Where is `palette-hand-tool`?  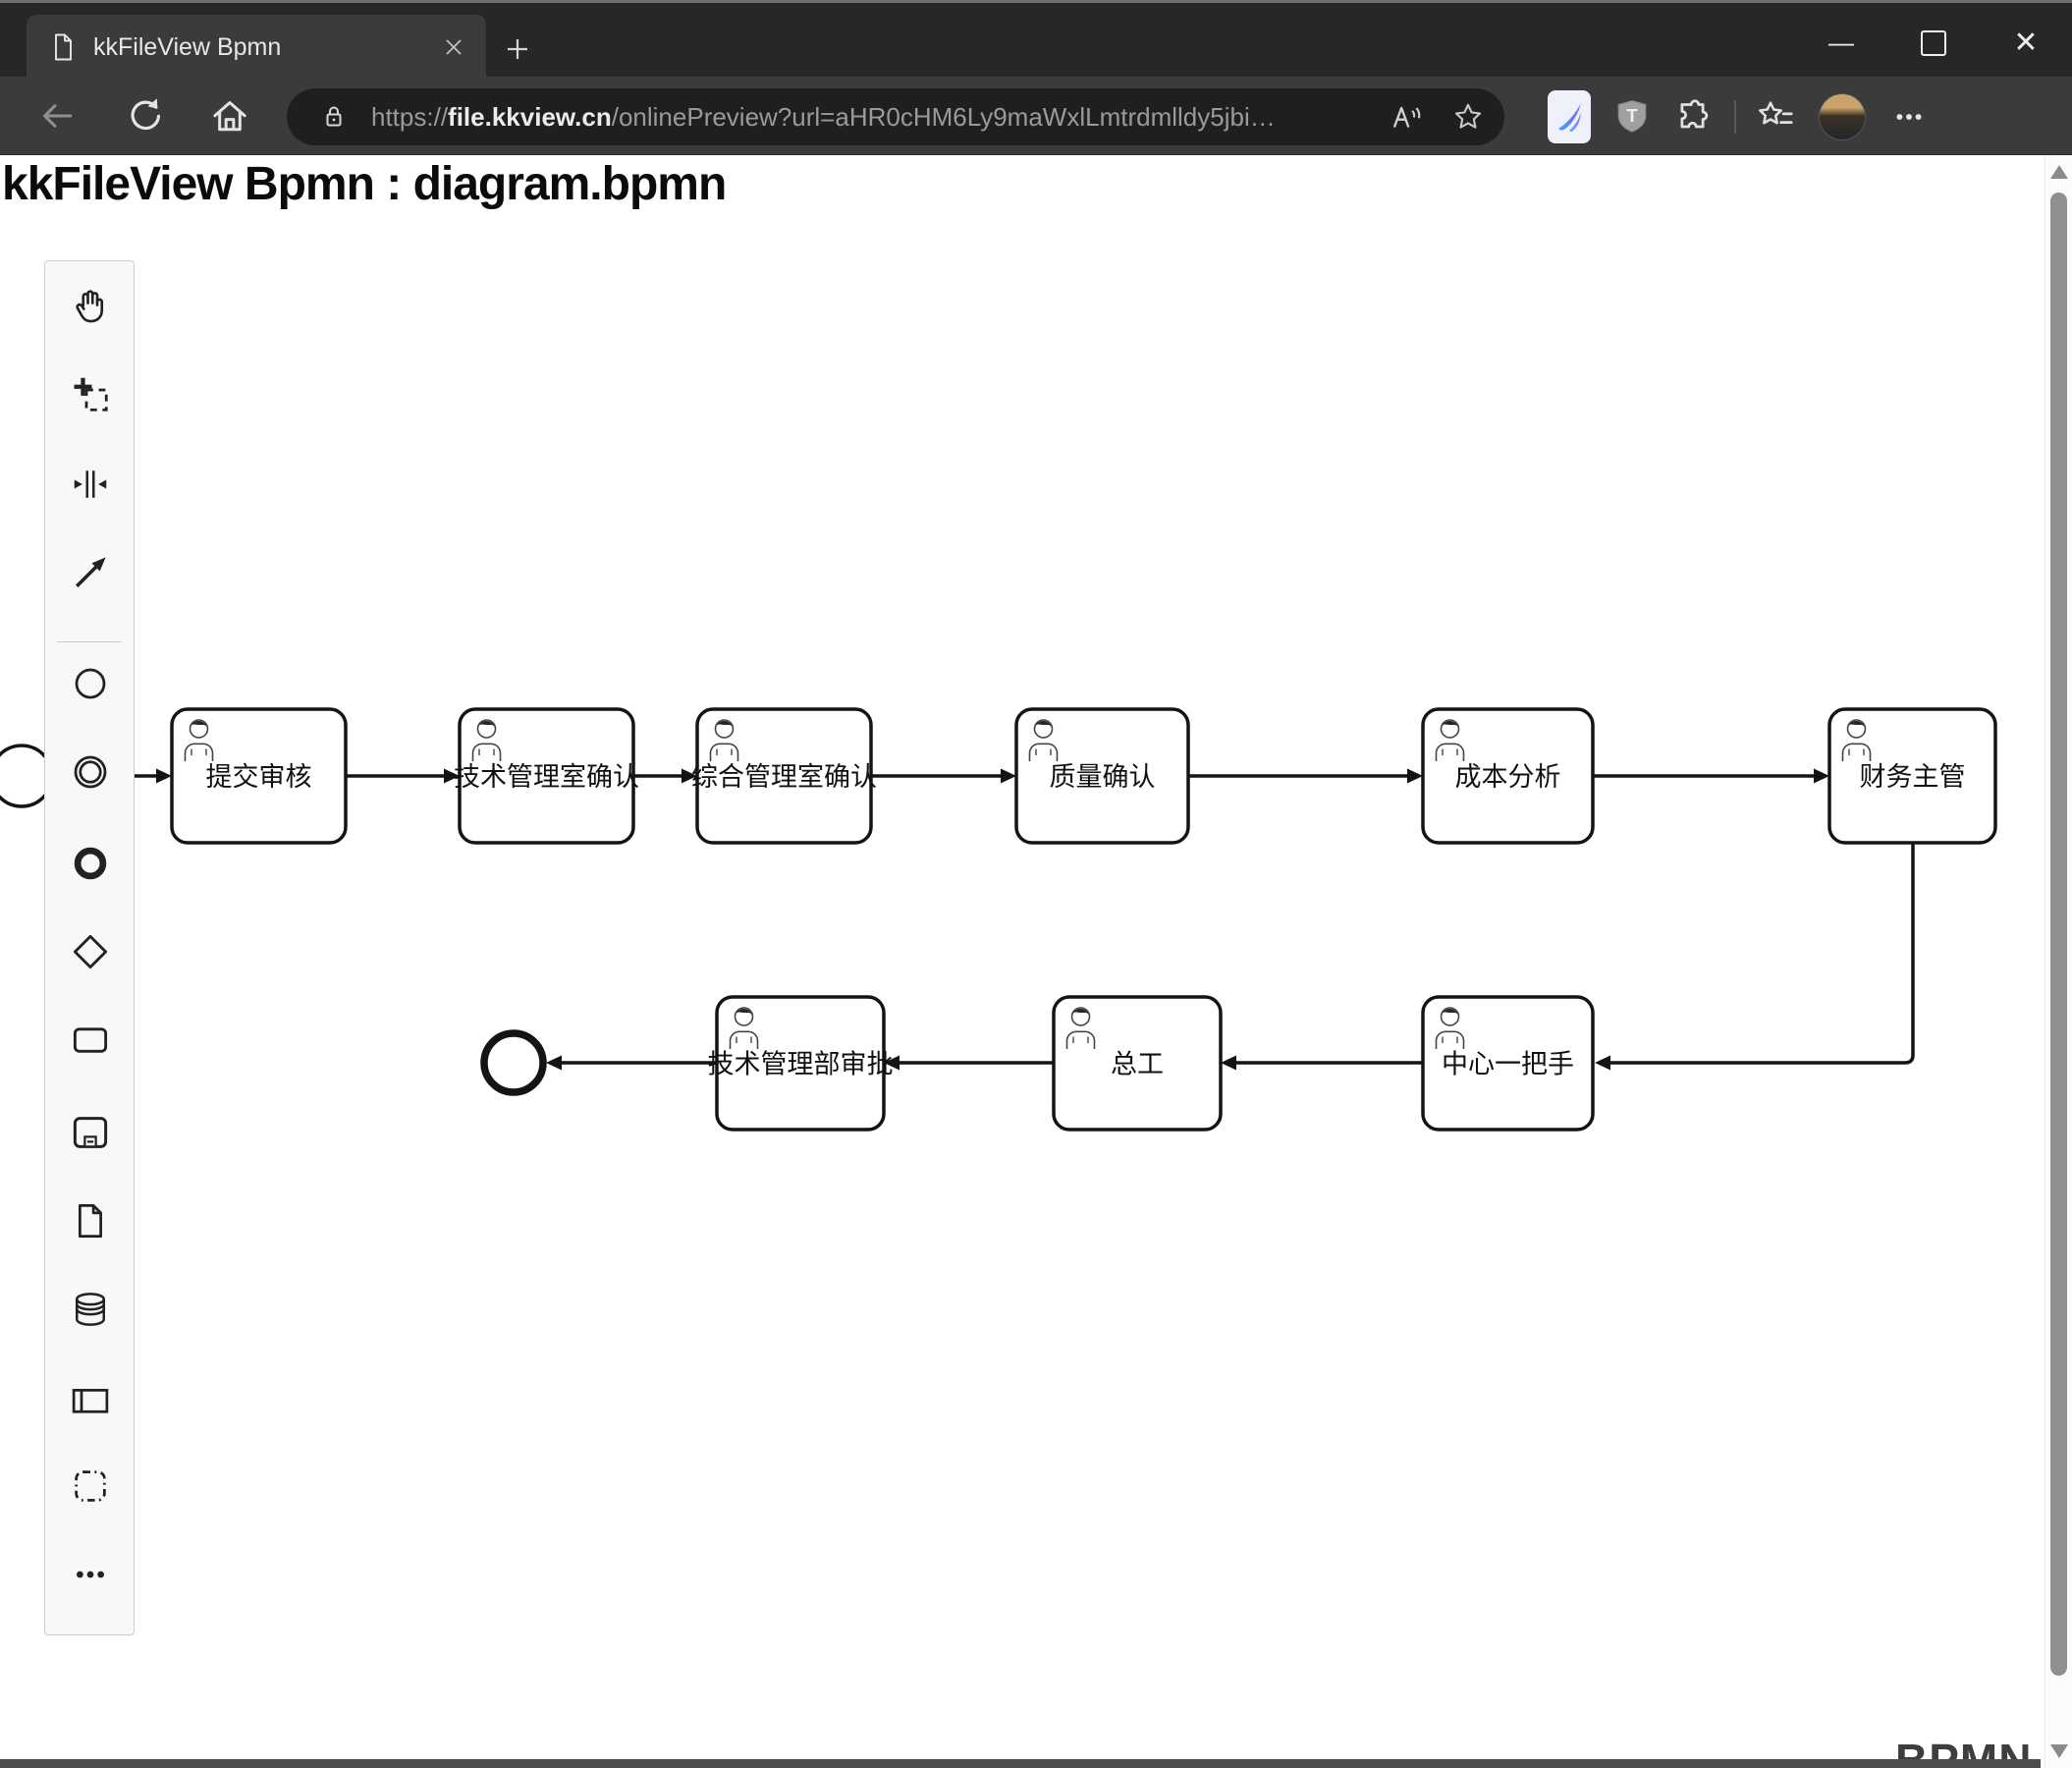 palette-hand-tool is located at coordinates (91, 305).